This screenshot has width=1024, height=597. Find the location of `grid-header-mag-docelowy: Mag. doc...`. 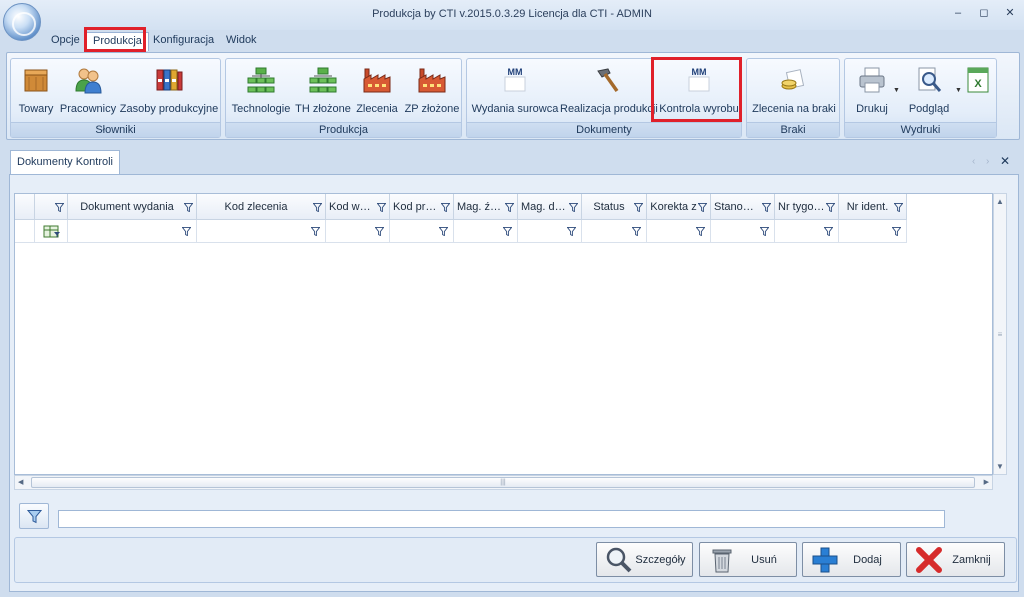

grid-header-mag-docelowy: Mag. doc... is located at coordinates (550, 207).